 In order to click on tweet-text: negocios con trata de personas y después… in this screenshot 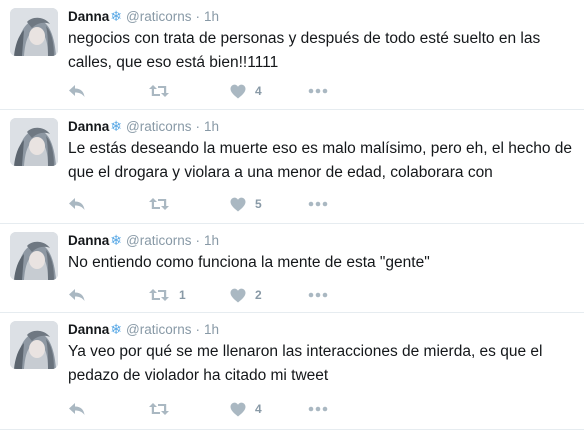, I will do `click(304, 50)`.